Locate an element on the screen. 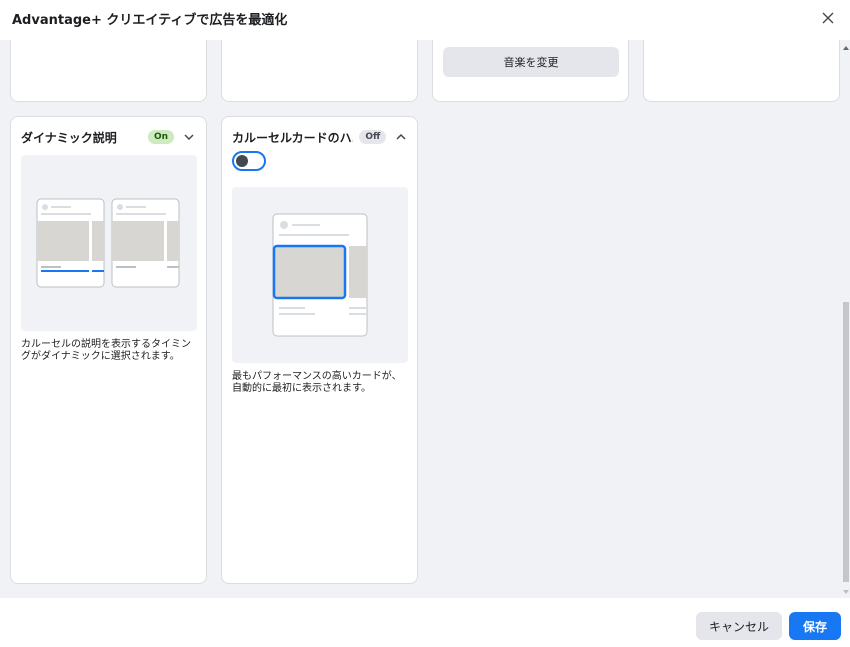 Image resolution: width=850 pixels, height=647 pixels. top-card-music: 音楽を変更 is located at coordinates (530, 71).